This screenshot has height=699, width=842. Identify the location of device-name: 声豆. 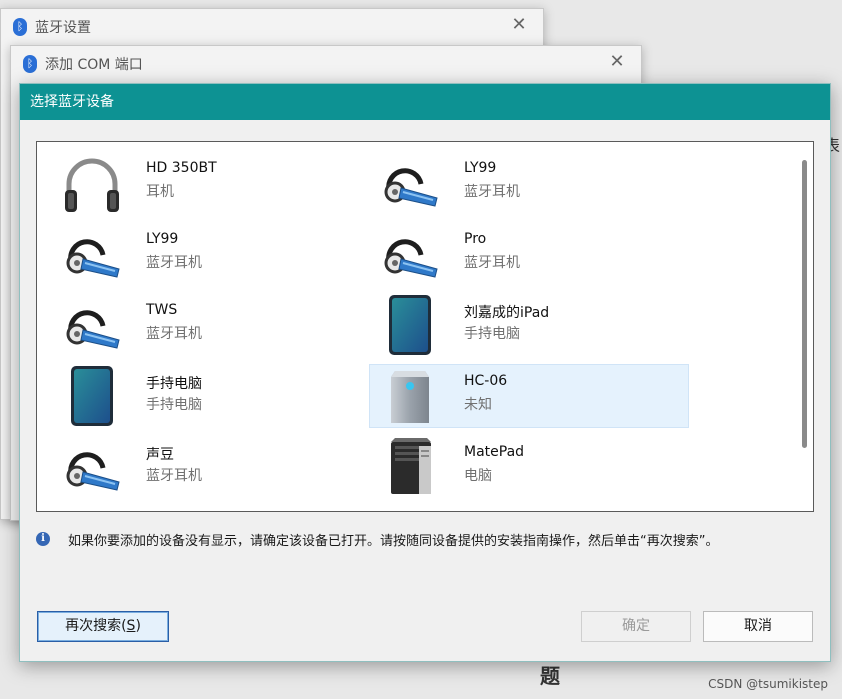
(160, 455).